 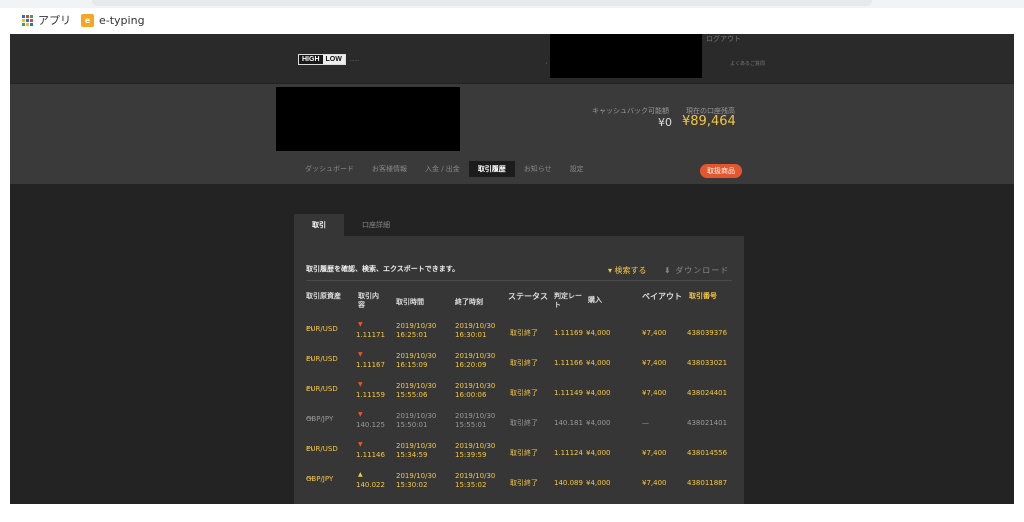 What do you see at coordinates (707, 423) in the screenshot?
I see `trade-id-cell: 438021401` at bounding box center [707, 423].